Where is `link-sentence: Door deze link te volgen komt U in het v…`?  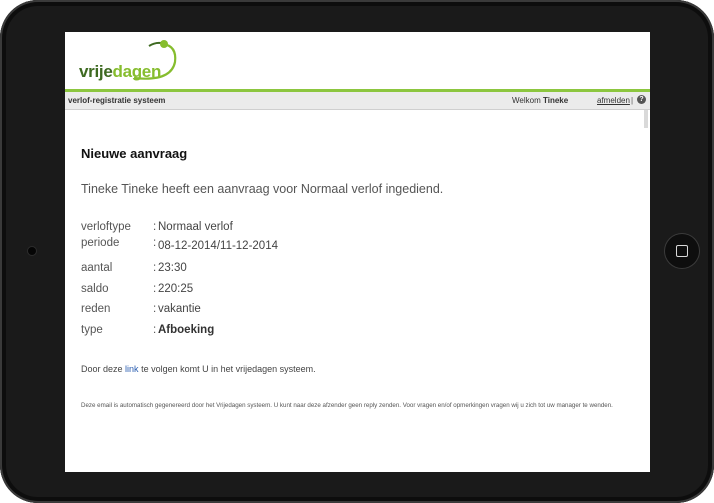 link-sentence: Door deze link te volgen komt U in het v… is located at coordinates (198, 369).